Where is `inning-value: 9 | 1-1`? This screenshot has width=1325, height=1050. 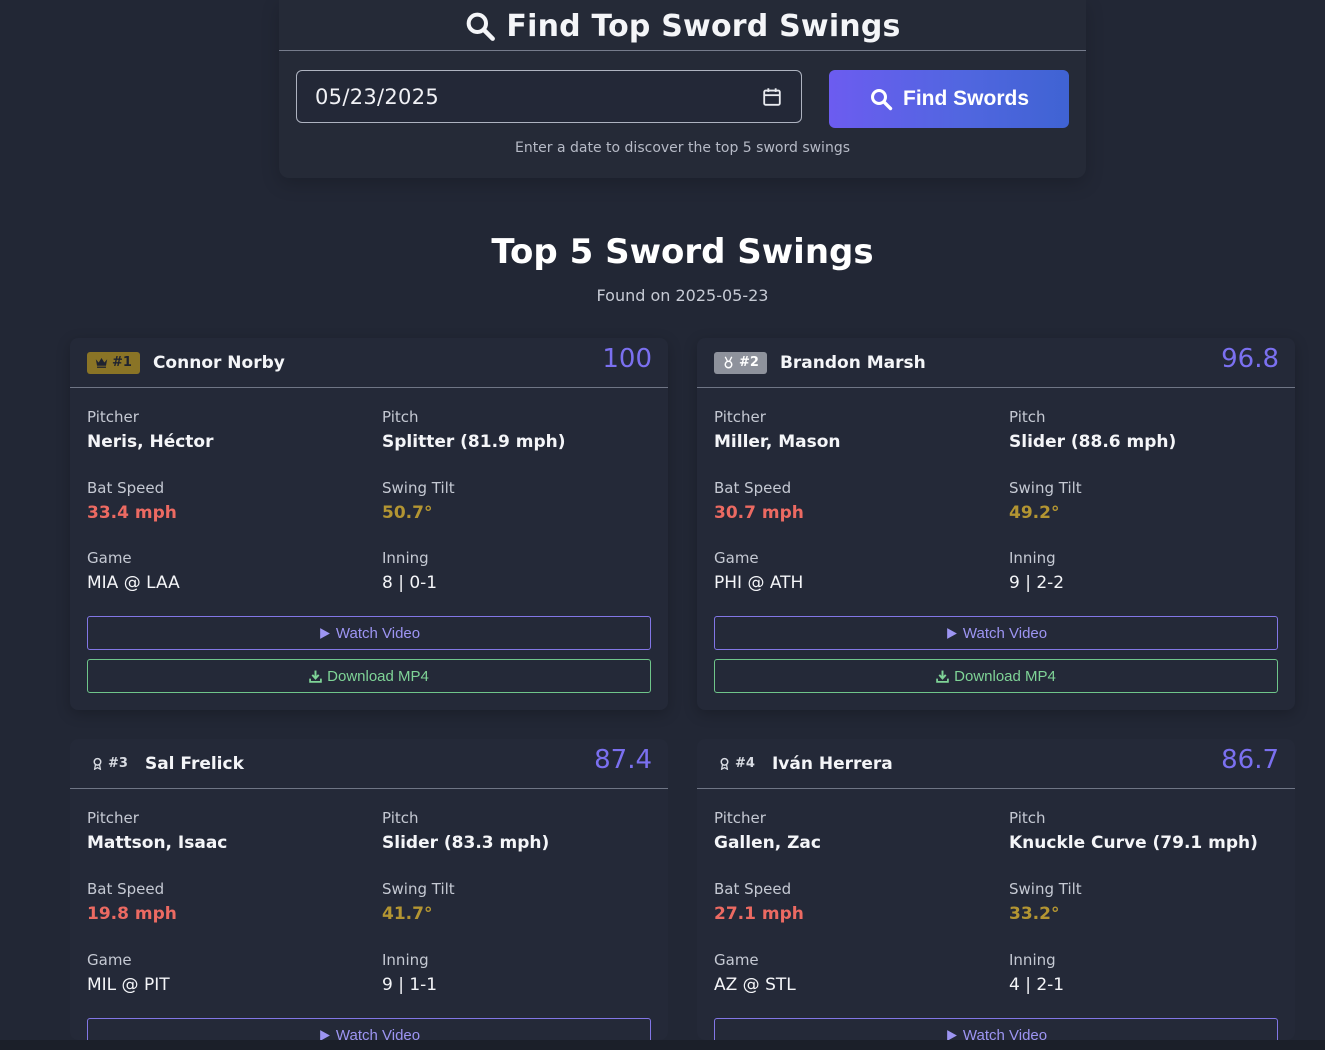 inning-value: 9 | 1-1 is located at coordinates (410, 985).